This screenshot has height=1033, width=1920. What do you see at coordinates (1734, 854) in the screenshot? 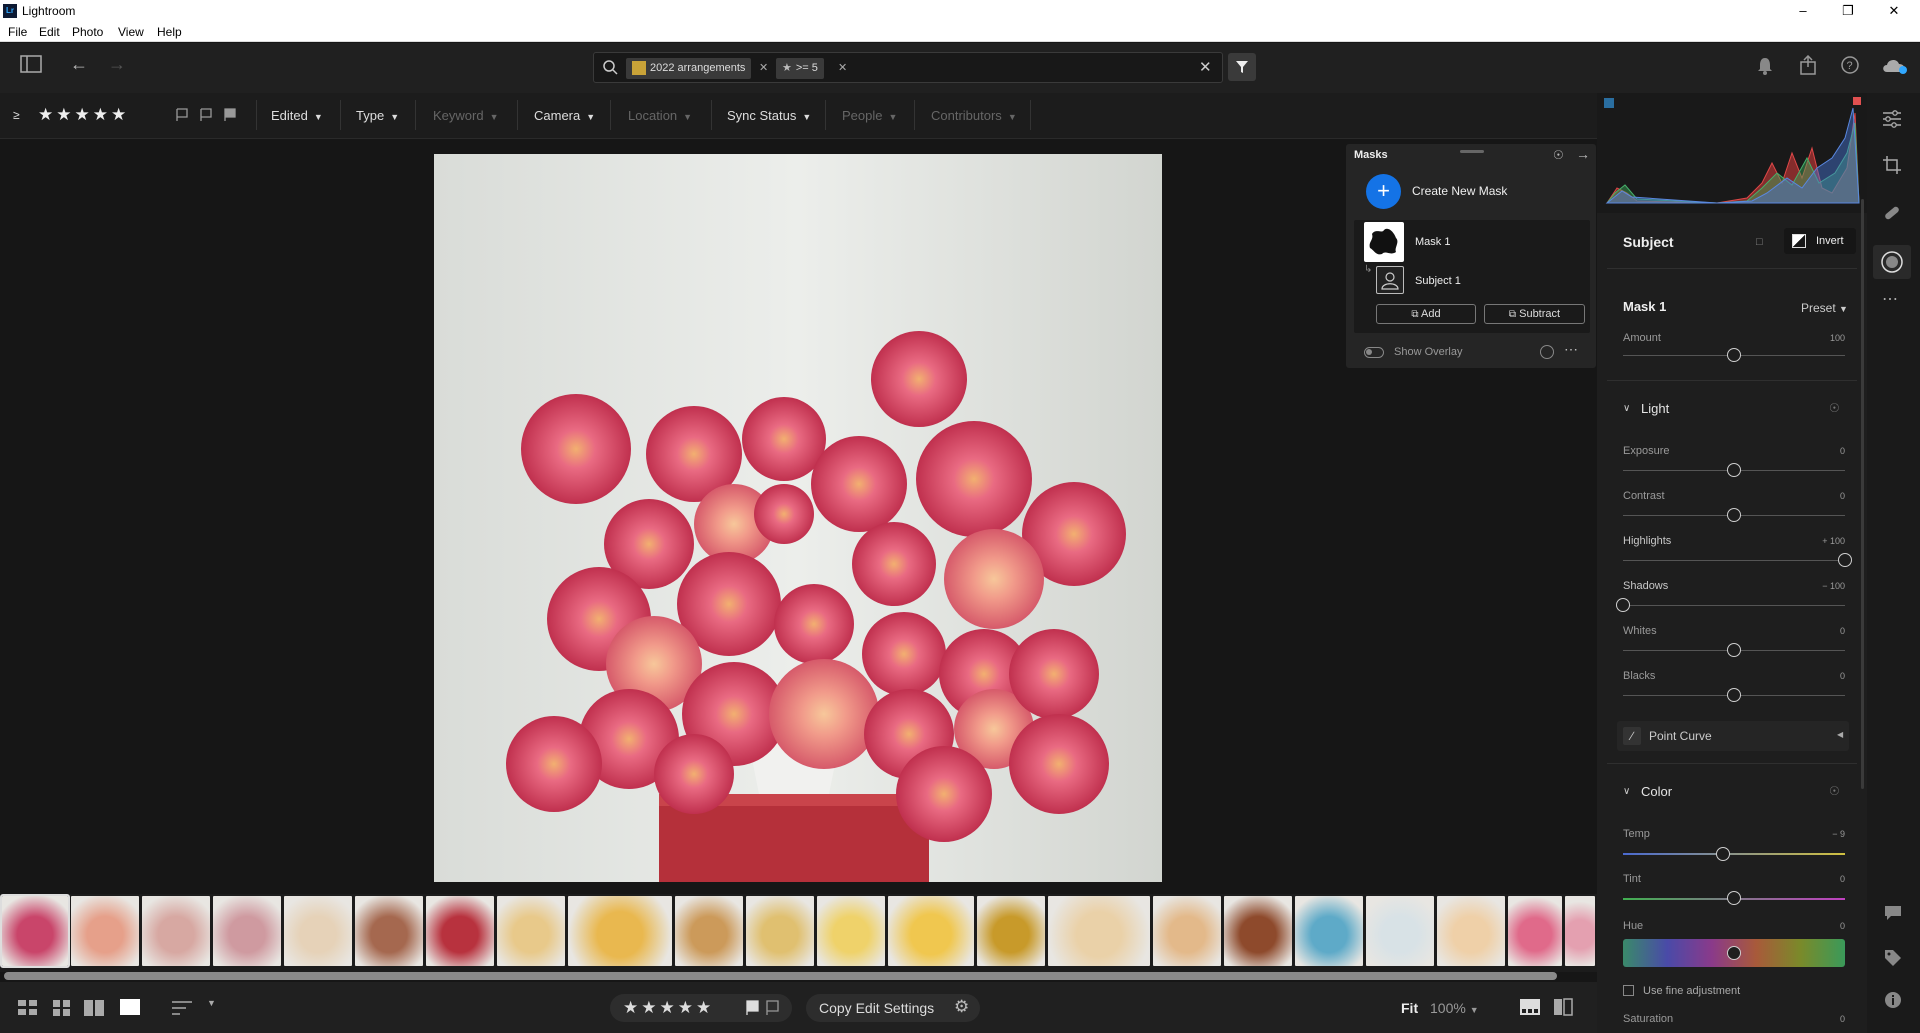
I see `temp-slider-track` at bounding box center [1734, 854].